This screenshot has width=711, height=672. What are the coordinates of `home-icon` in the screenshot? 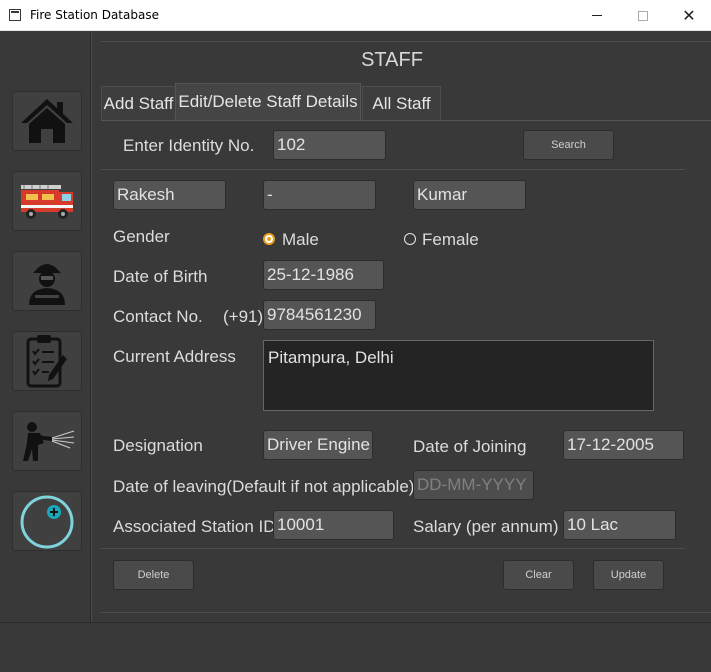 It's located at (47, 121).